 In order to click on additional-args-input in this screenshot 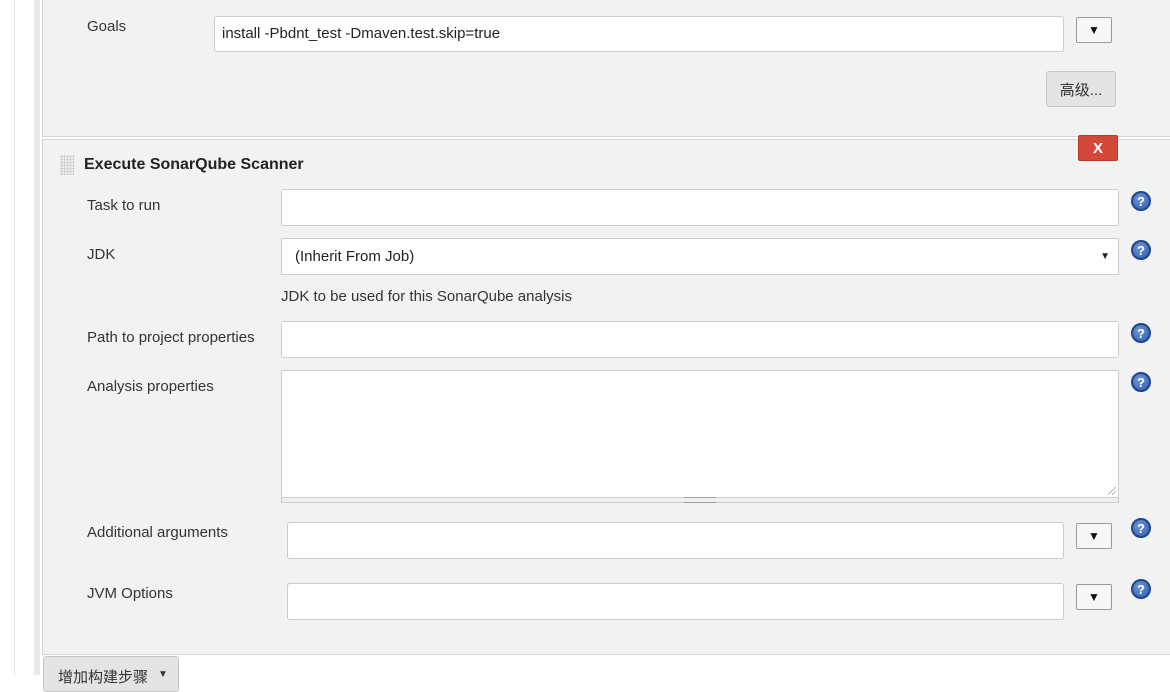, I will do `click(675, 540)`.